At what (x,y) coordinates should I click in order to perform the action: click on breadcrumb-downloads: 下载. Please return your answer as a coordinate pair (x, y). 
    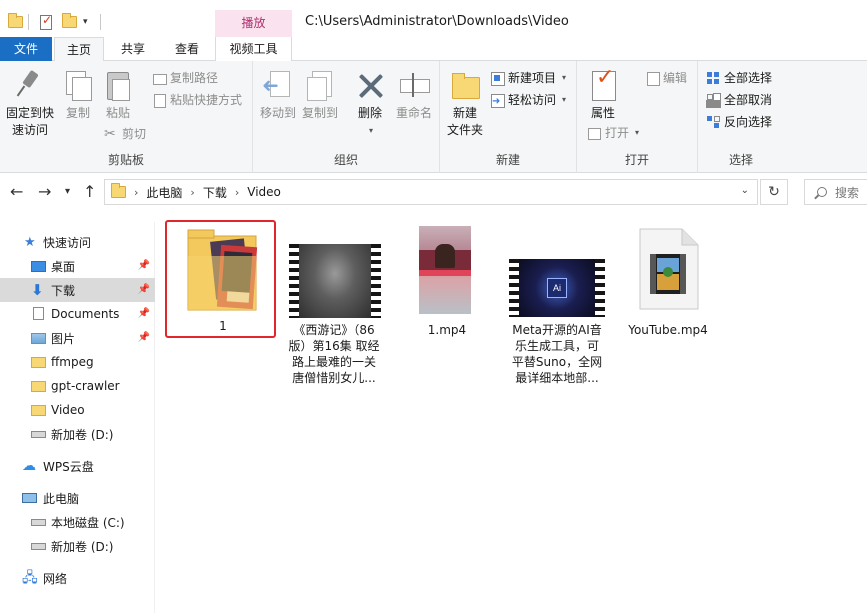
    Looking at the image, I should click on (215, 192).